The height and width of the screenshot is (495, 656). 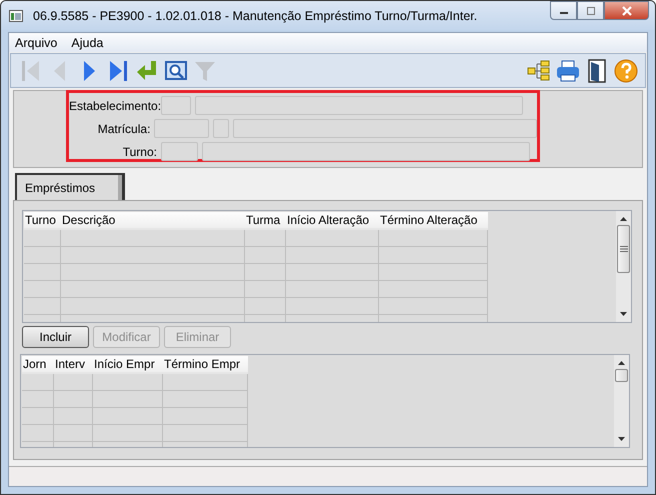 I want to click on close-icon, so click(x=626, y=11).